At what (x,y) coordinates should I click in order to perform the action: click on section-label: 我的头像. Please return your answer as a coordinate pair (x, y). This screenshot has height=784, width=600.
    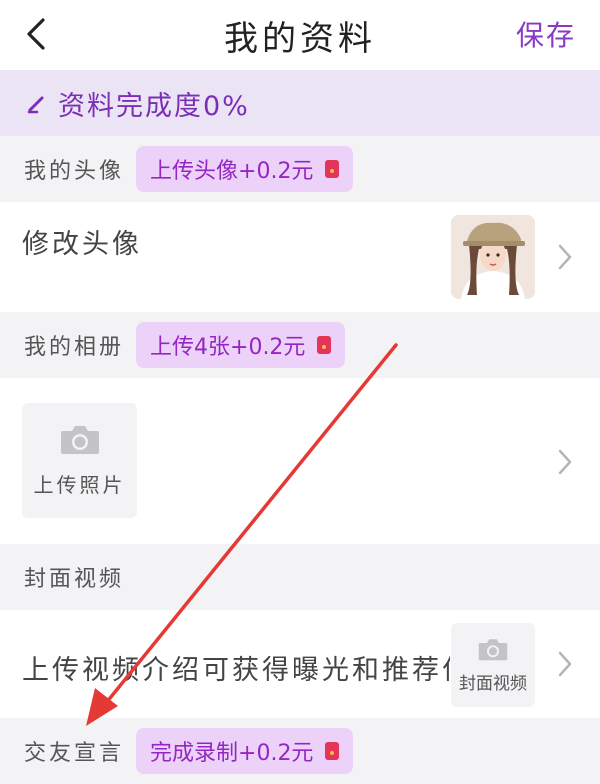
    Looking at the image, I should click on (74, 171).